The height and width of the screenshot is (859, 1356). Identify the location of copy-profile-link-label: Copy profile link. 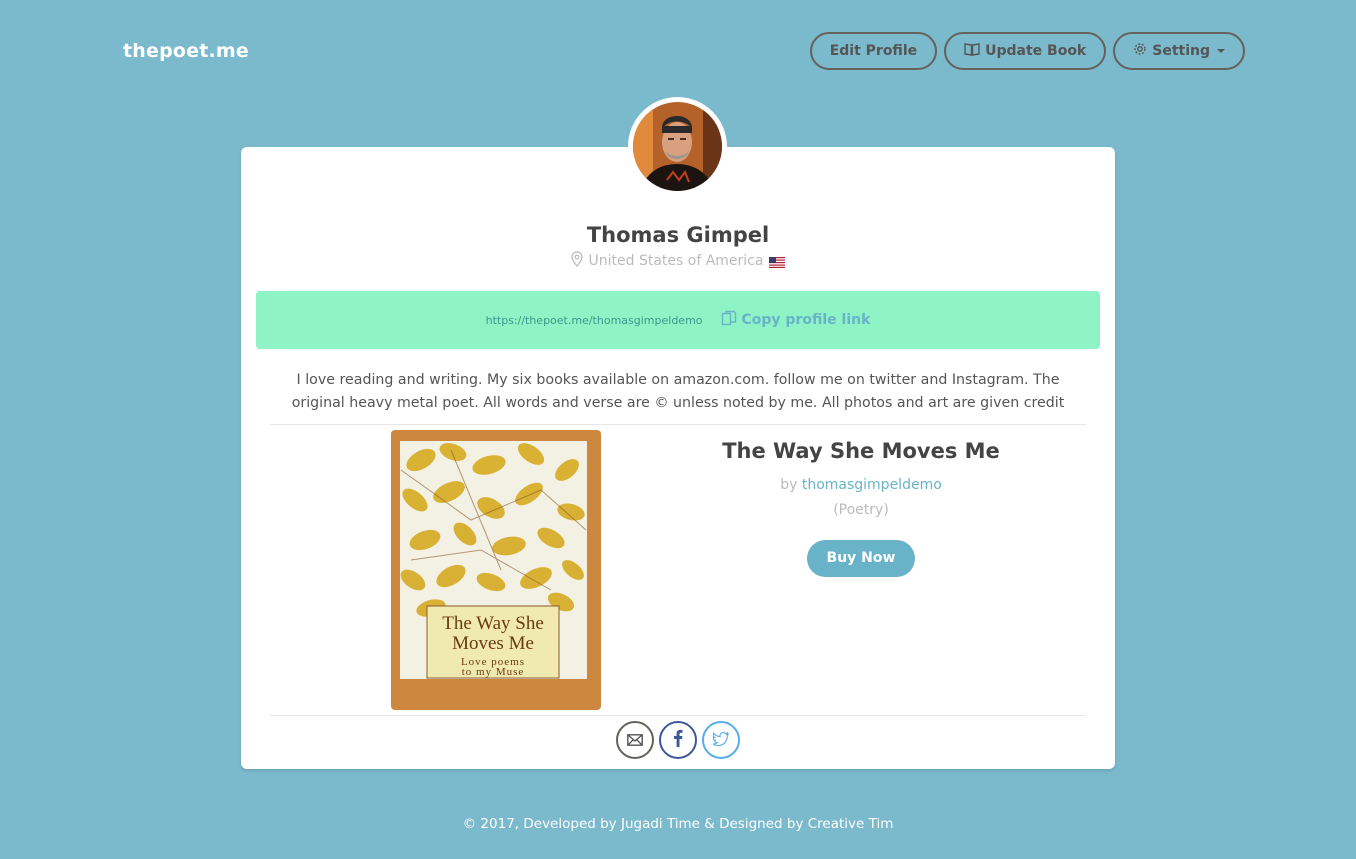
(806, 320).